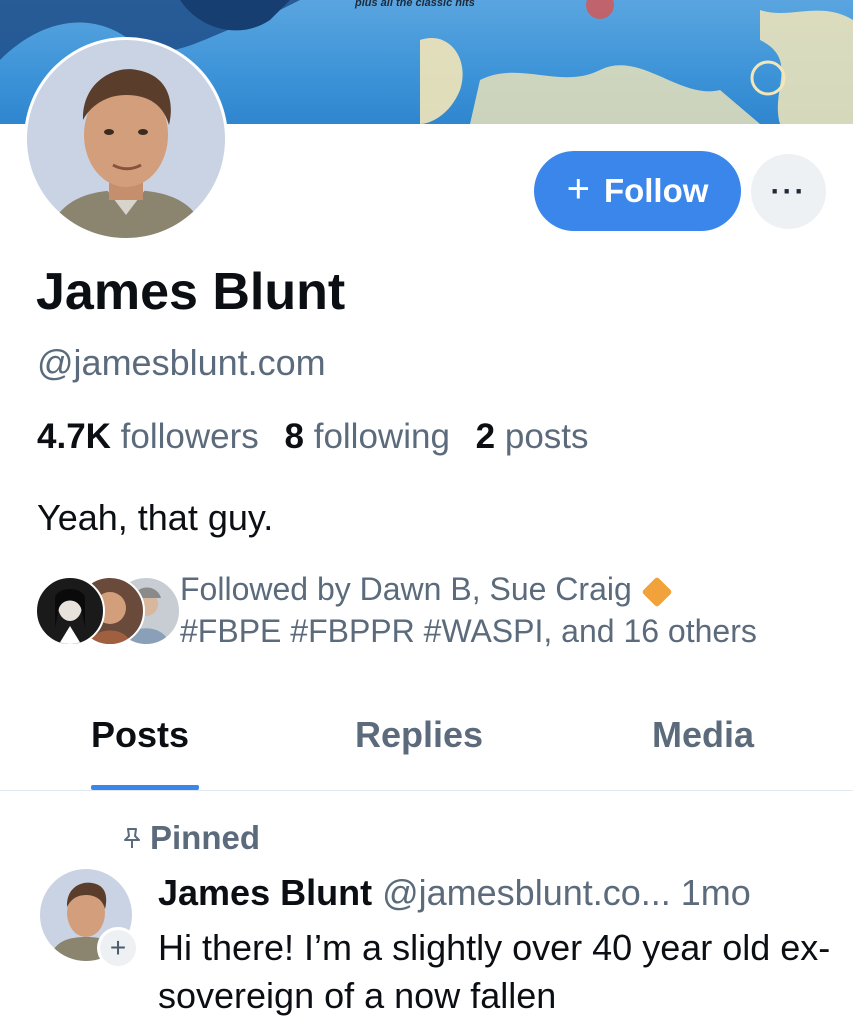 This screenshot has width=853, height=1020. What do you see at coordinates (181, 362) in the screenshot?
I see `profile-handle: @jamesblunt.com` at bounding box center [181, 362].